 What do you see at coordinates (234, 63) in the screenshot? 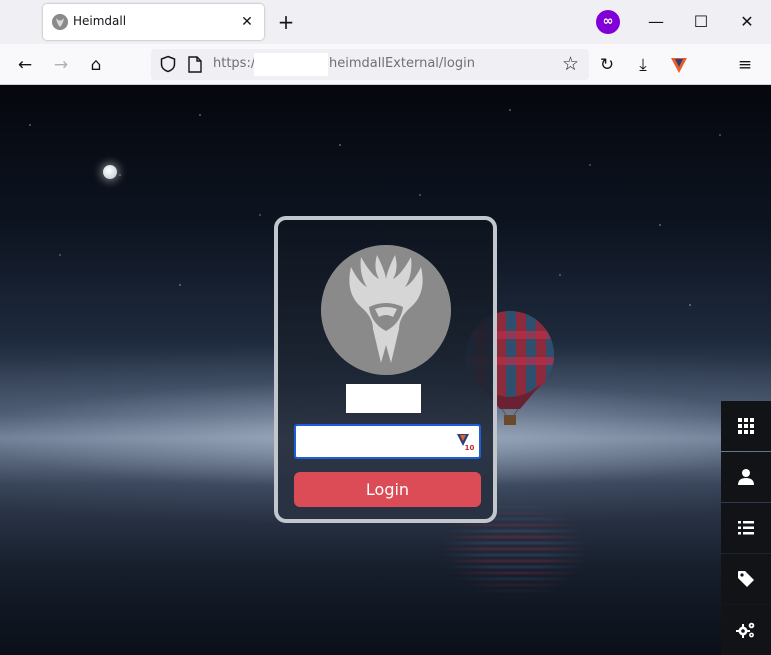
I see `url-prefix: https:/` at bounding box center [234, 63].